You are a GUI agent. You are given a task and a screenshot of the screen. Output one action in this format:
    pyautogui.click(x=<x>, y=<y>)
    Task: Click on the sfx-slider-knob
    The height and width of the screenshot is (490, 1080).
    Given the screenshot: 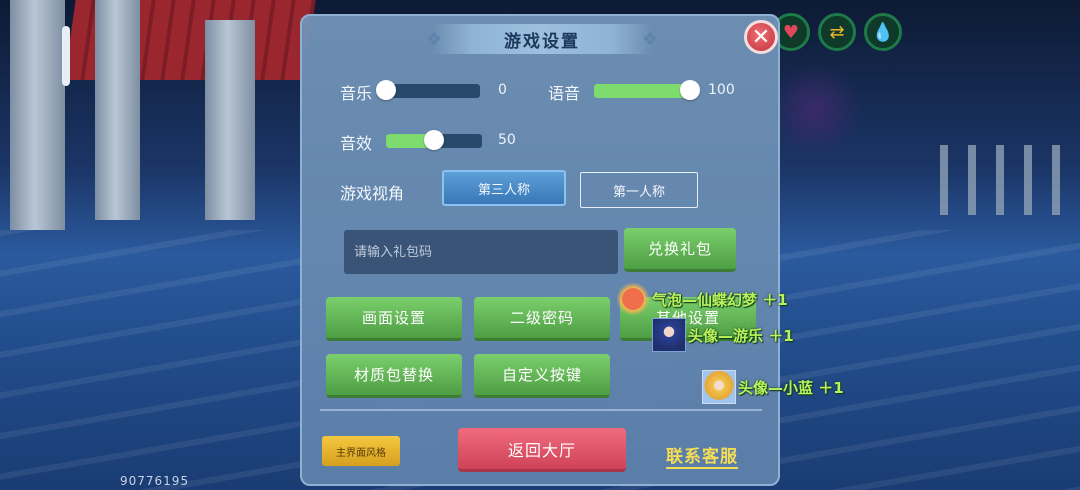 What is the action you would take?
    pyautogui.click(x=434, y=140)
    